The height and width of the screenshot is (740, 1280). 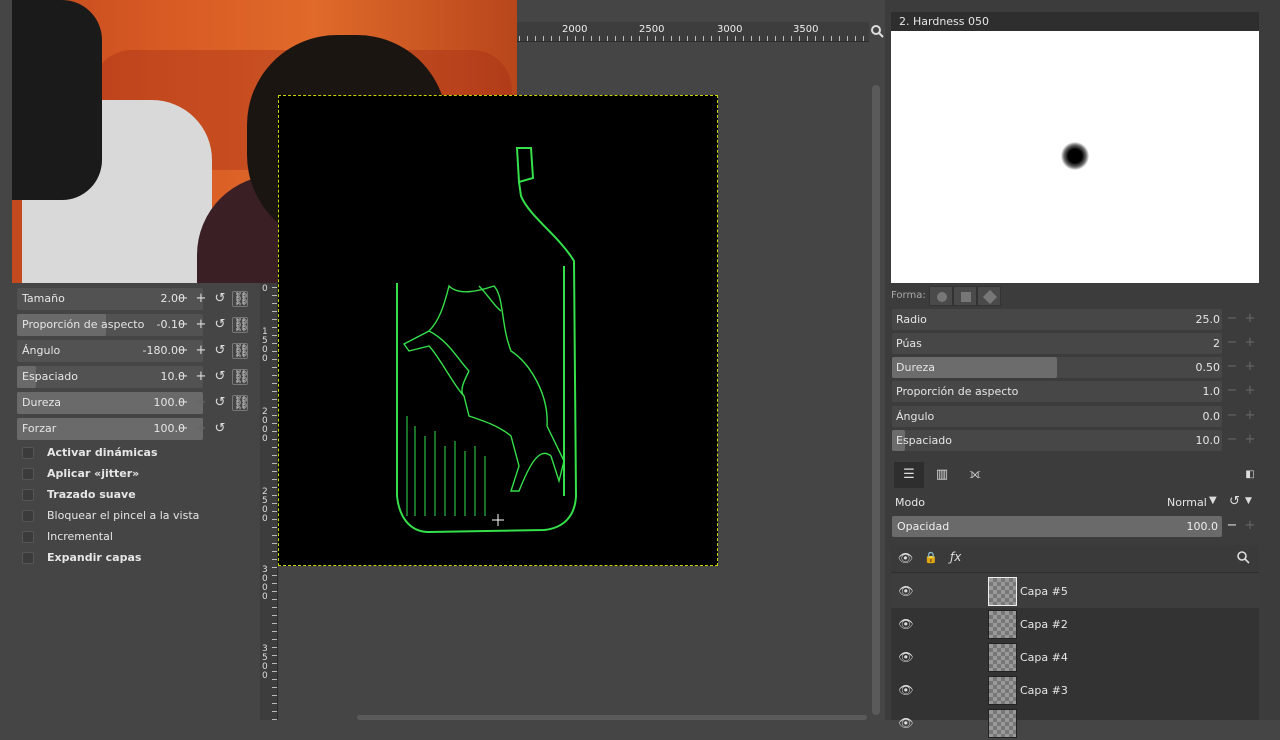 What do you see at coordinates (123, 515) in the screenshot?
I see `checkbox-label: Bloquear el pincel a la vista` at bounding box center [123, 515].